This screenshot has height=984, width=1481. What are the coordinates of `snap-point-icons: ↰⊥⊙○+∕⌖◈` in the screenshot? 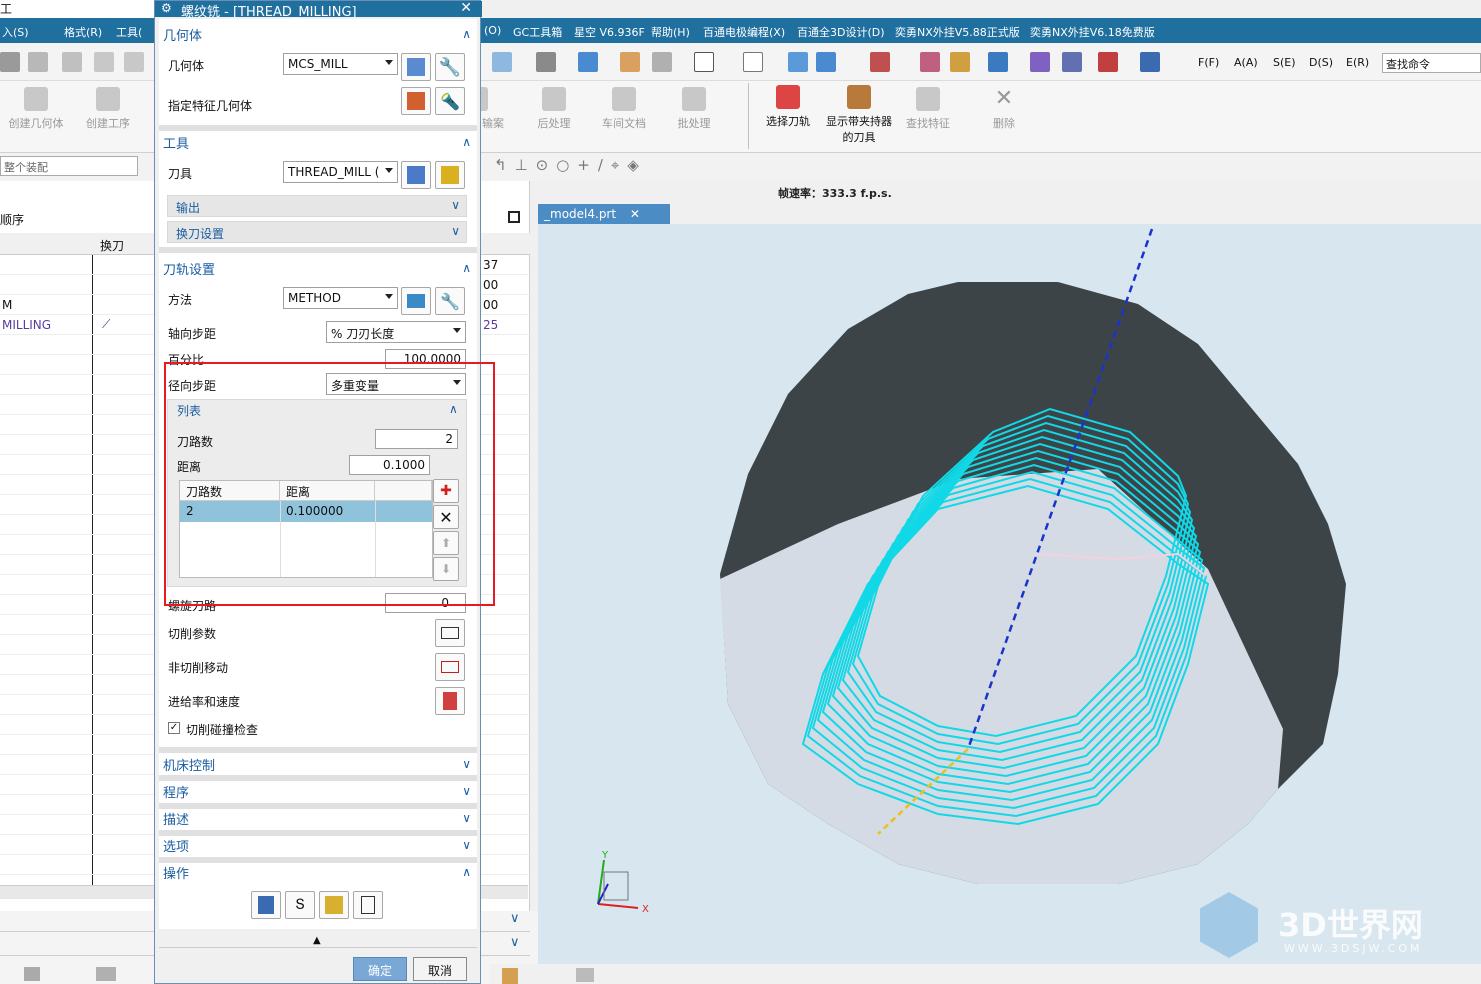 It's located at (570, 165).